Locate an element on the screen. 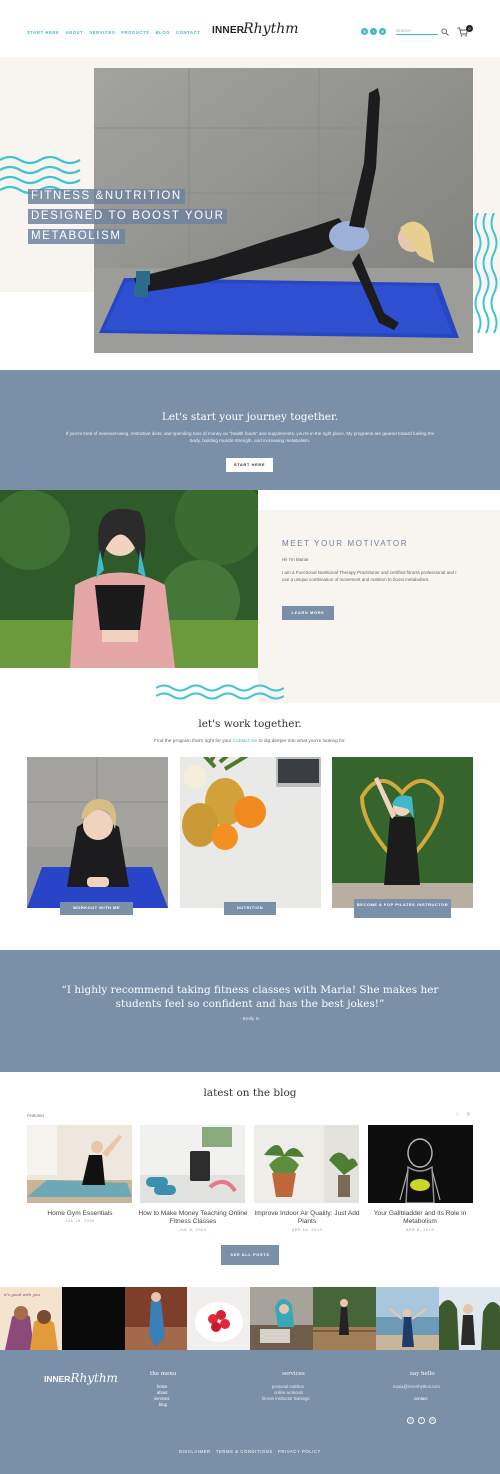  motivator-greeting: Hi! I'm Maria! is located at coordinates (295, 559).